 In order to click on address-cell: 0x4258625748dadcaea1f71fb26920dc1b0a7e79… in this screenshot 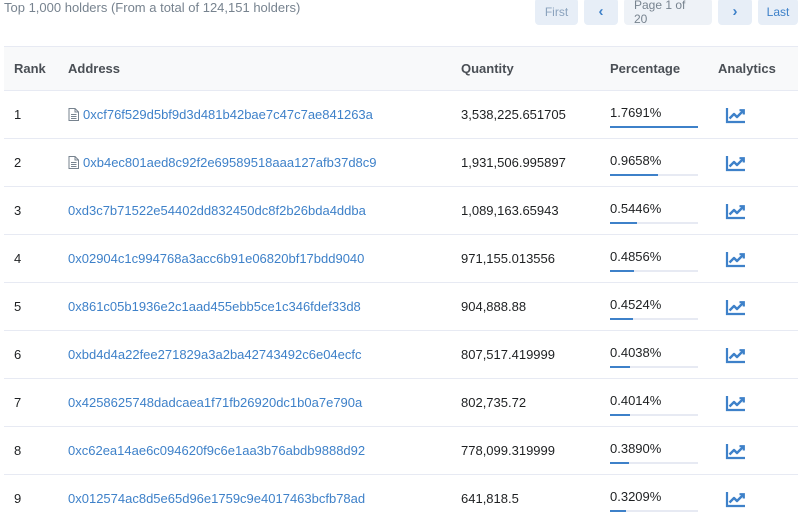, I will do `click(215, 402)`.